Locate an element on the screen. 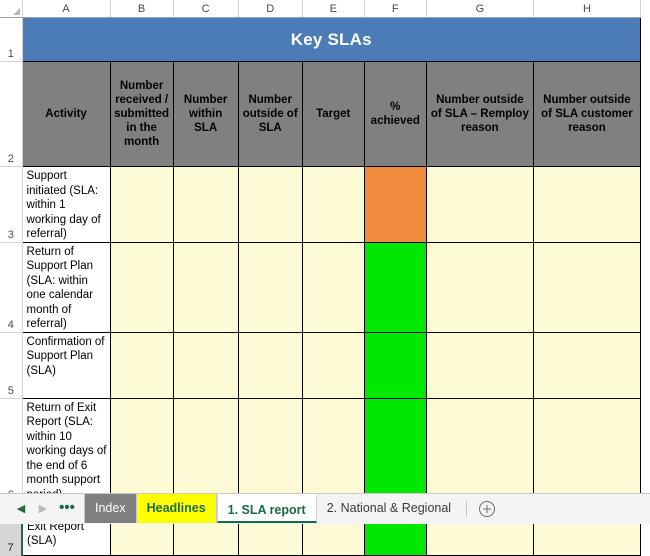 The height and width of the screenshot is (556, 650). row-header-4: 4 is located at coordinates (11, 287).